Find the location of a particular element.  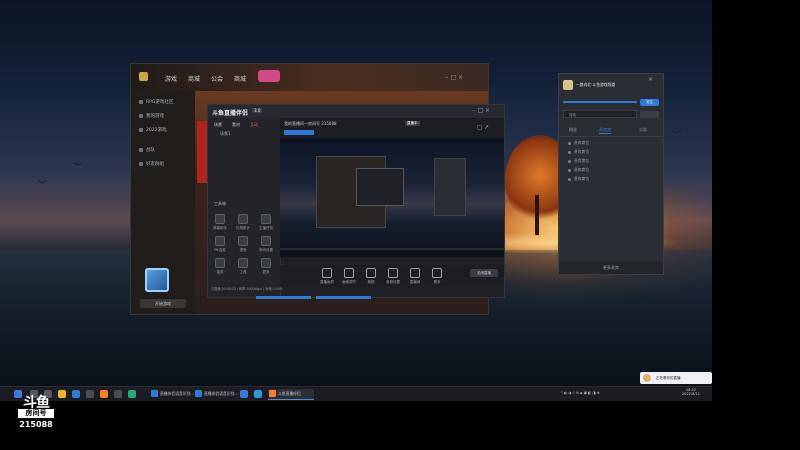

client-window-controls: – □ × is located at coordinates (453, 77).